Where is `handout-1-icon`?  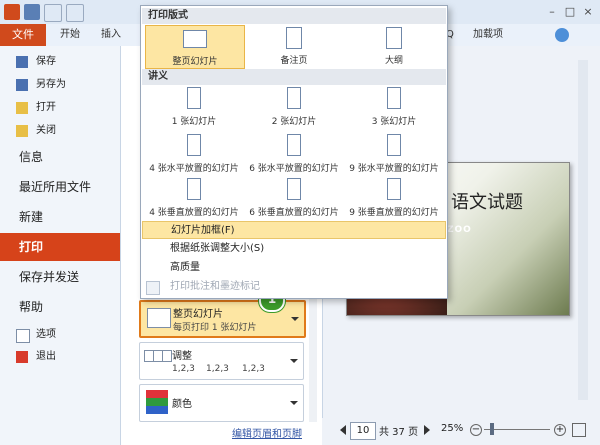 handout-1-icon is located at coordinates (194, 98).